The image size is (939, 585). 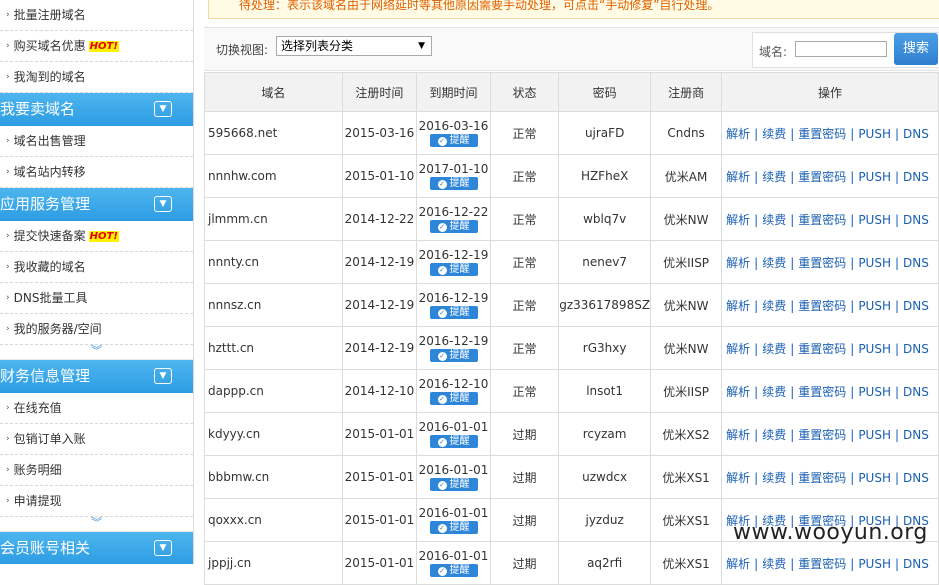 I want to click on cell-registrar: 优米AM, so click(x=686, y=176).